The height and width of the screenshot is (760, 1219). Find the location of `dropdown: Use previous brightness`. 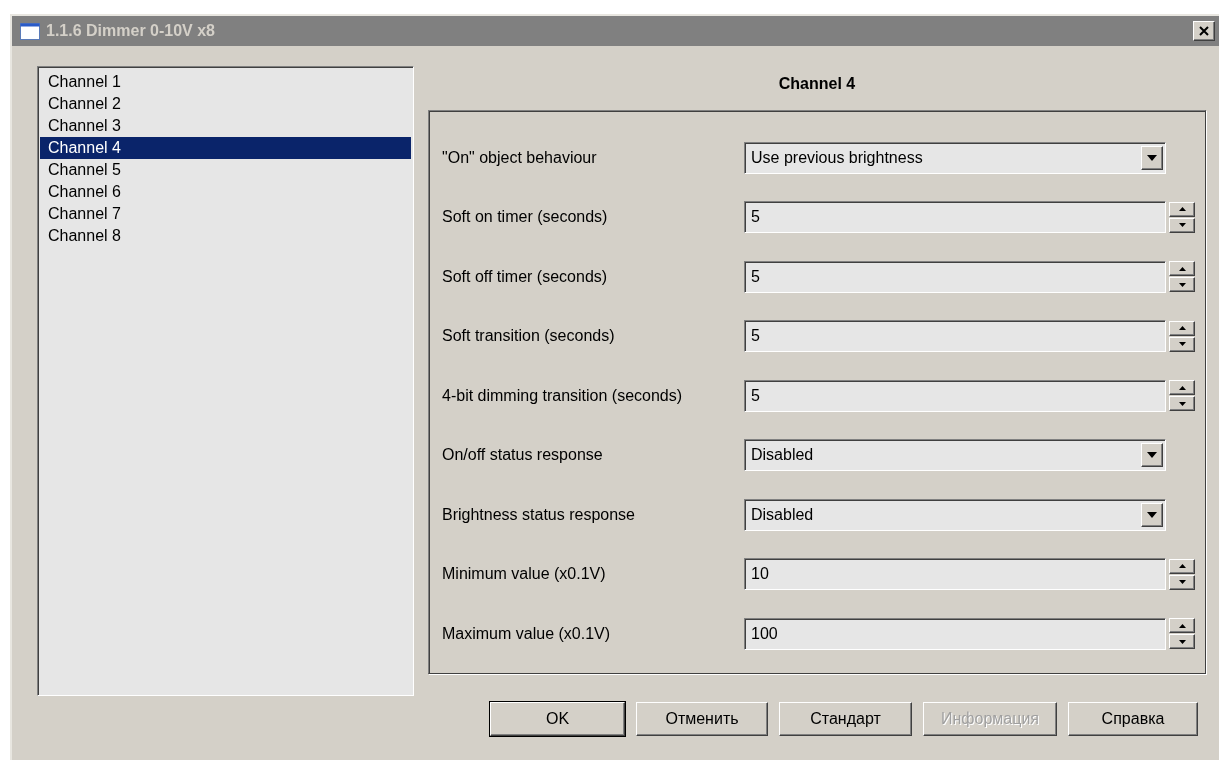

dropdown: Use previous brightness is located at coordinates (955, 157).